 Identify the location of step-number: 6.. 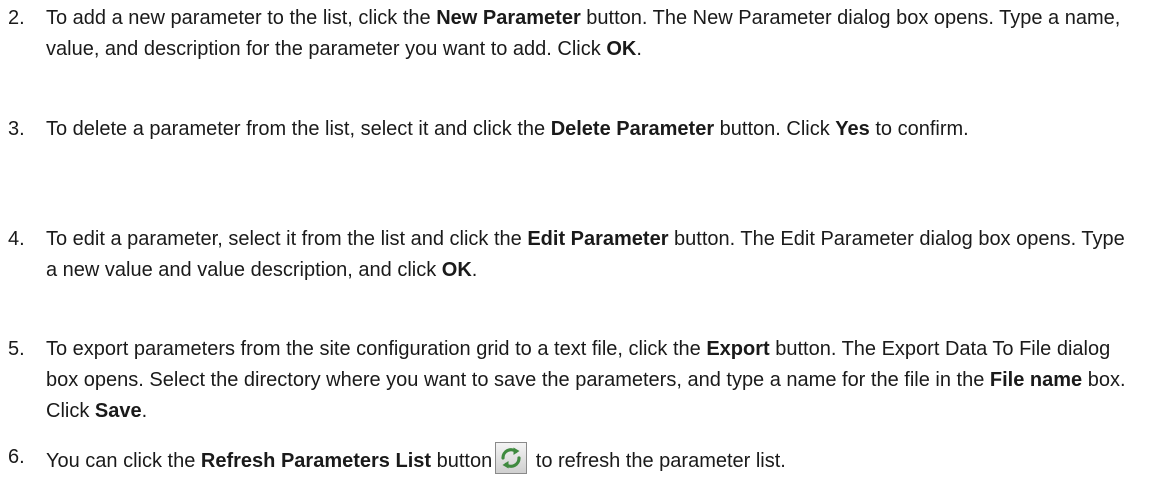
(16, 457).